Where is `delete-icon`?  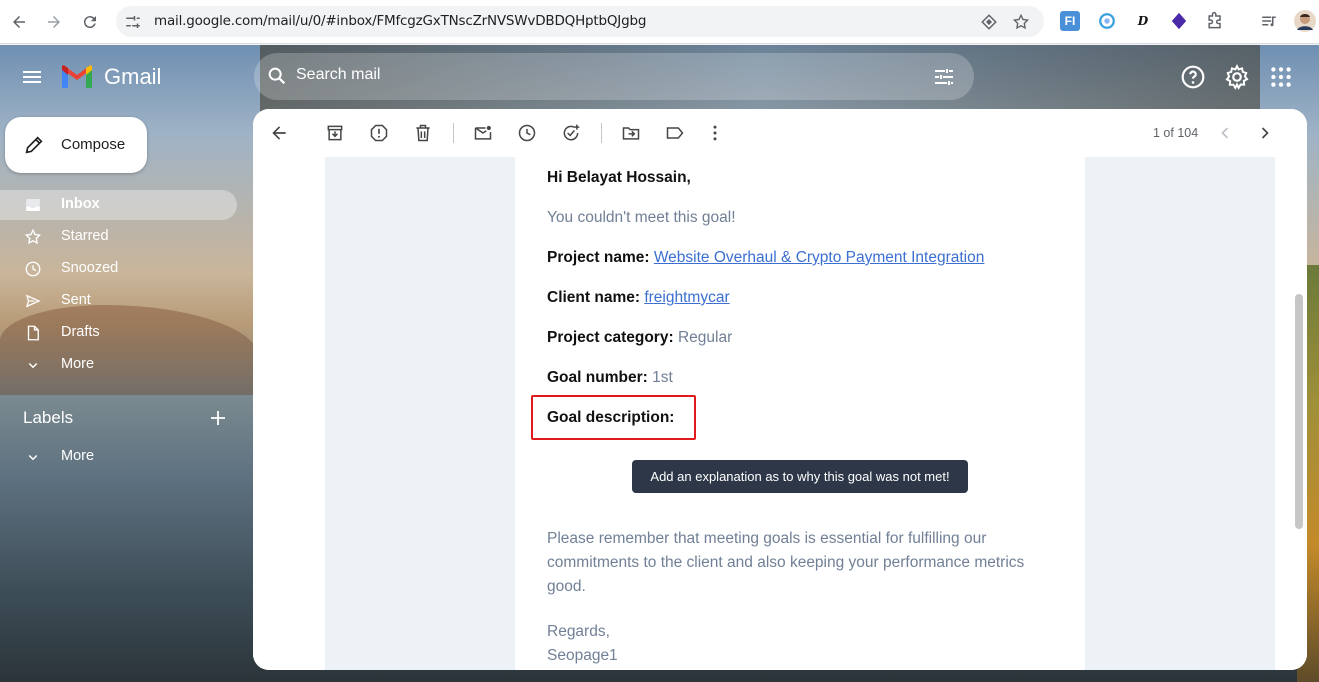 delete-icon is located at coordinates (423, 133).